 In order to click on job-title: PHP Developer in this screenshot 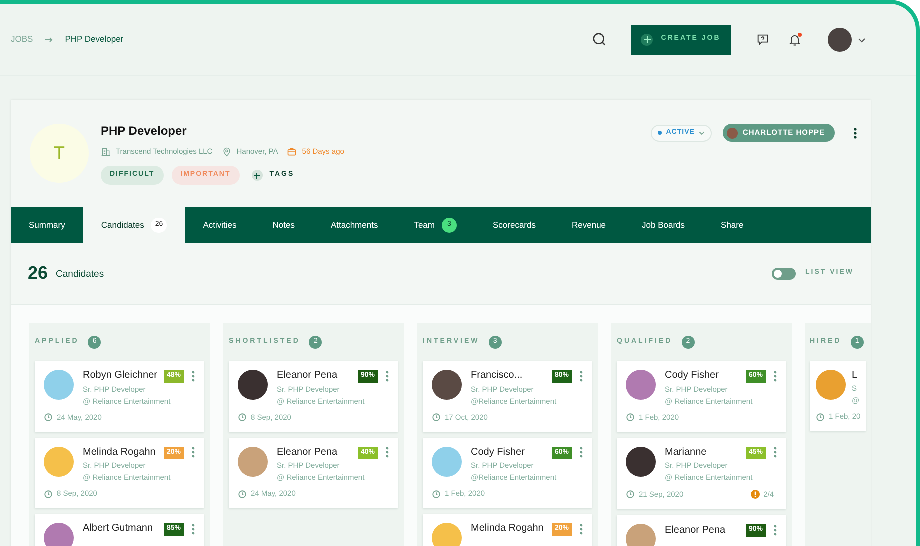, I will do `click(144, 131)`.